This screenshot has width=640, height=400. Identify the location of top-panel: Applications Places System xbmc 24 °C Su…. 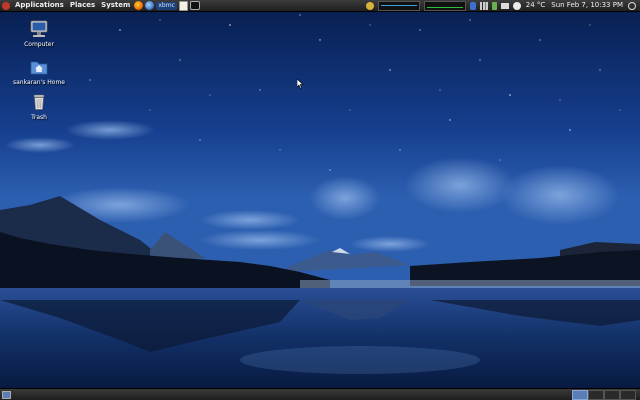
(320, 6).